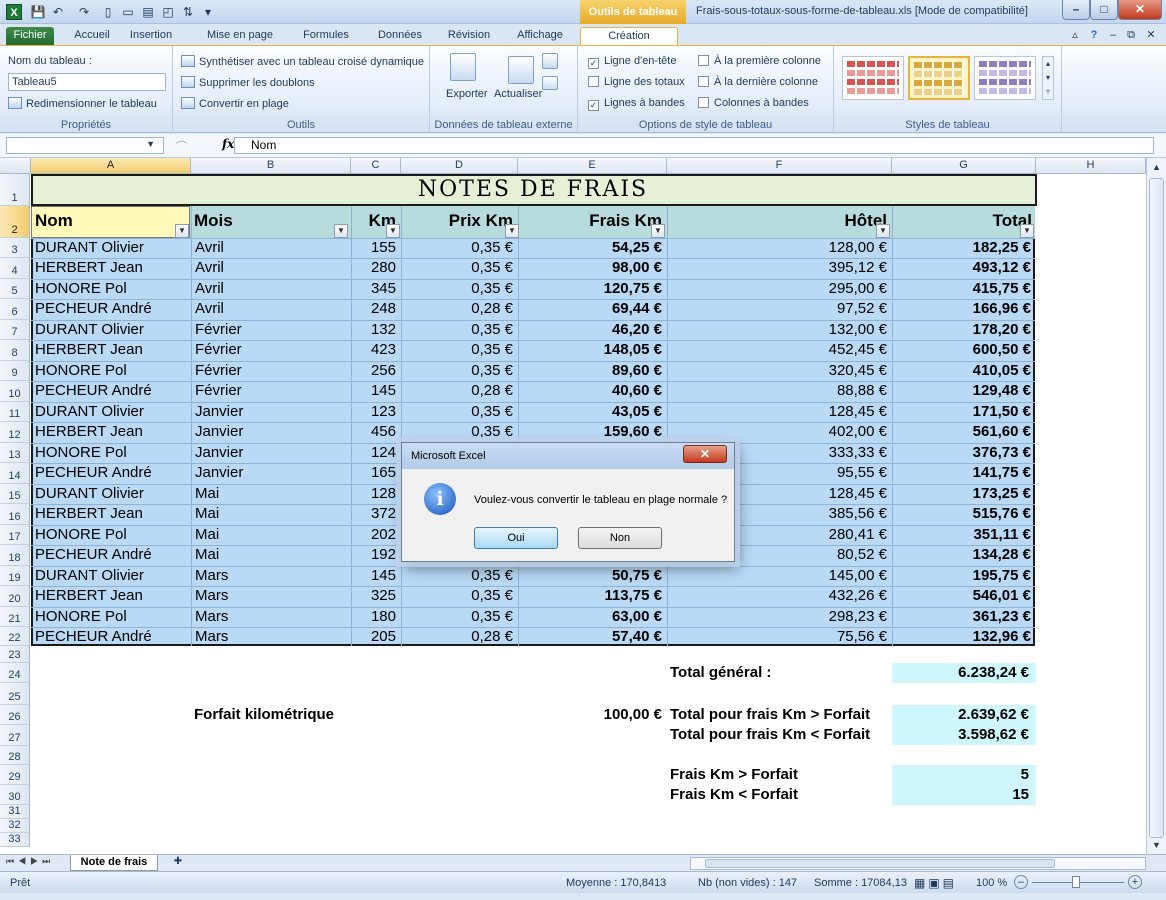  What do you see at coordinates (779, 596) in the screenshot?
I see `cell-hotel: 432,26 €` at bounding box center [779, 596].